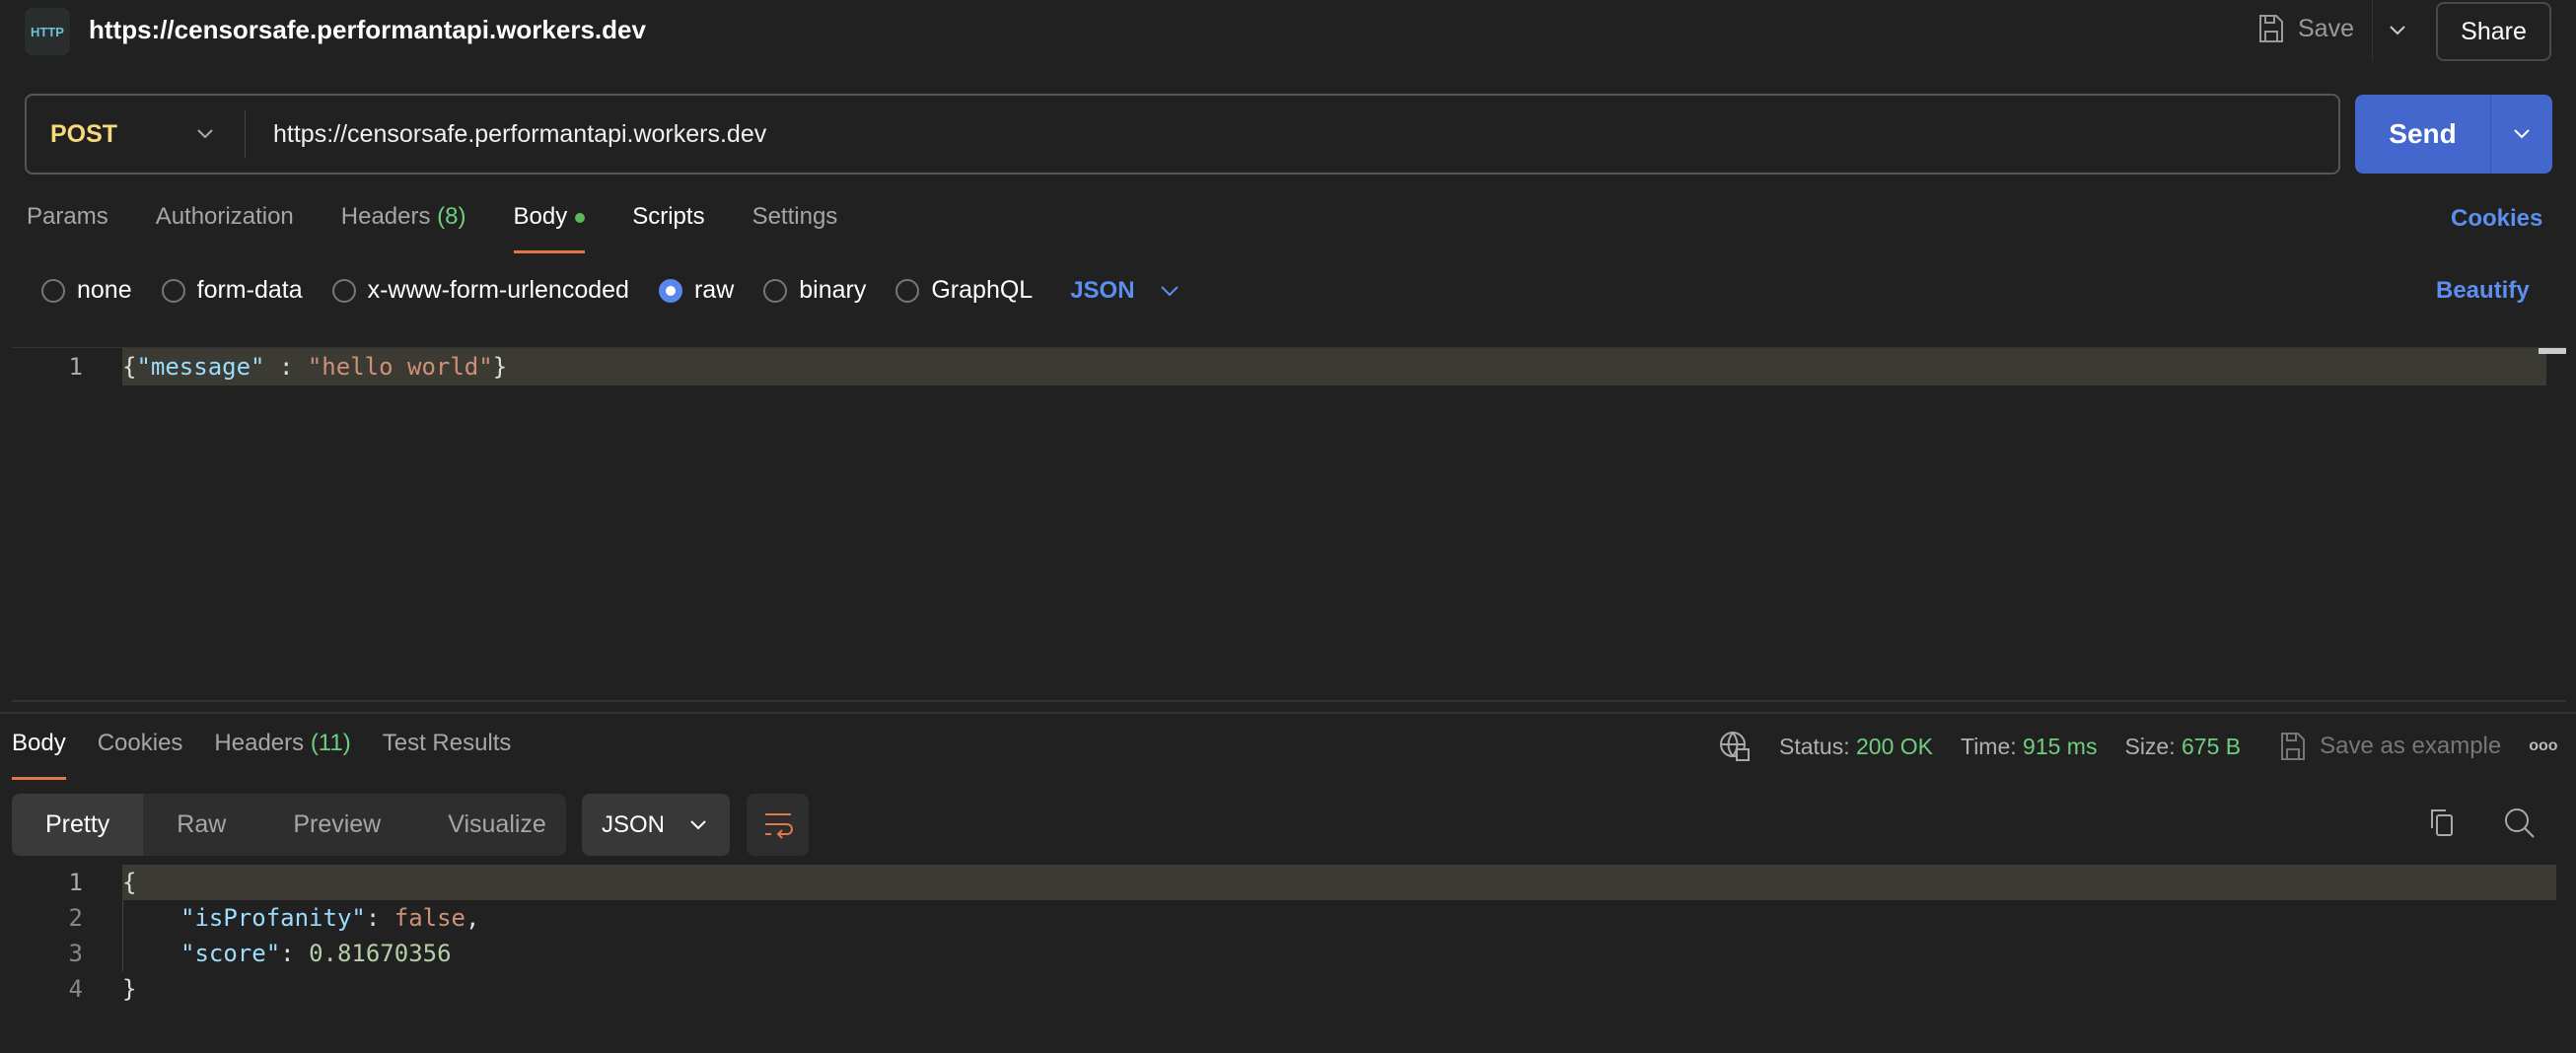 The width and height of the screenshot is (2576, 1053). Describe the element at coordinates (201, 825) in the screenshot. I see `view-raw: Raw` at that location.